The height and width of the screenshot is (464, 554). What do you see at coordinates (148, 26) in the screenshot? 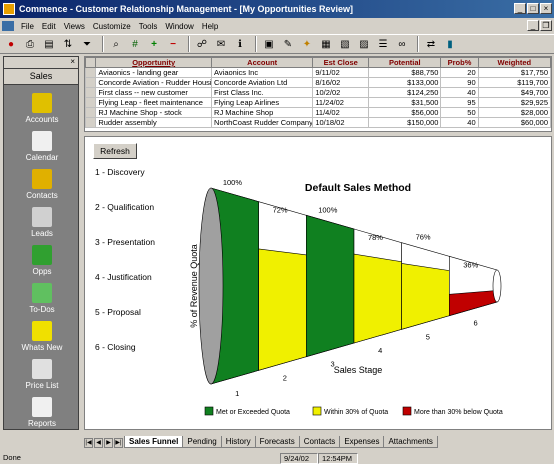
I see `menu-tools: Tools` at bounding box center [148, 26].